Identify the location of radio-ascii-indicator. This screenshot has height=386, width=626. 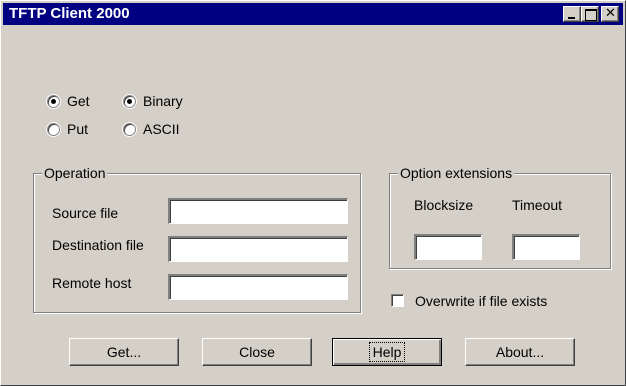
(129, 129).